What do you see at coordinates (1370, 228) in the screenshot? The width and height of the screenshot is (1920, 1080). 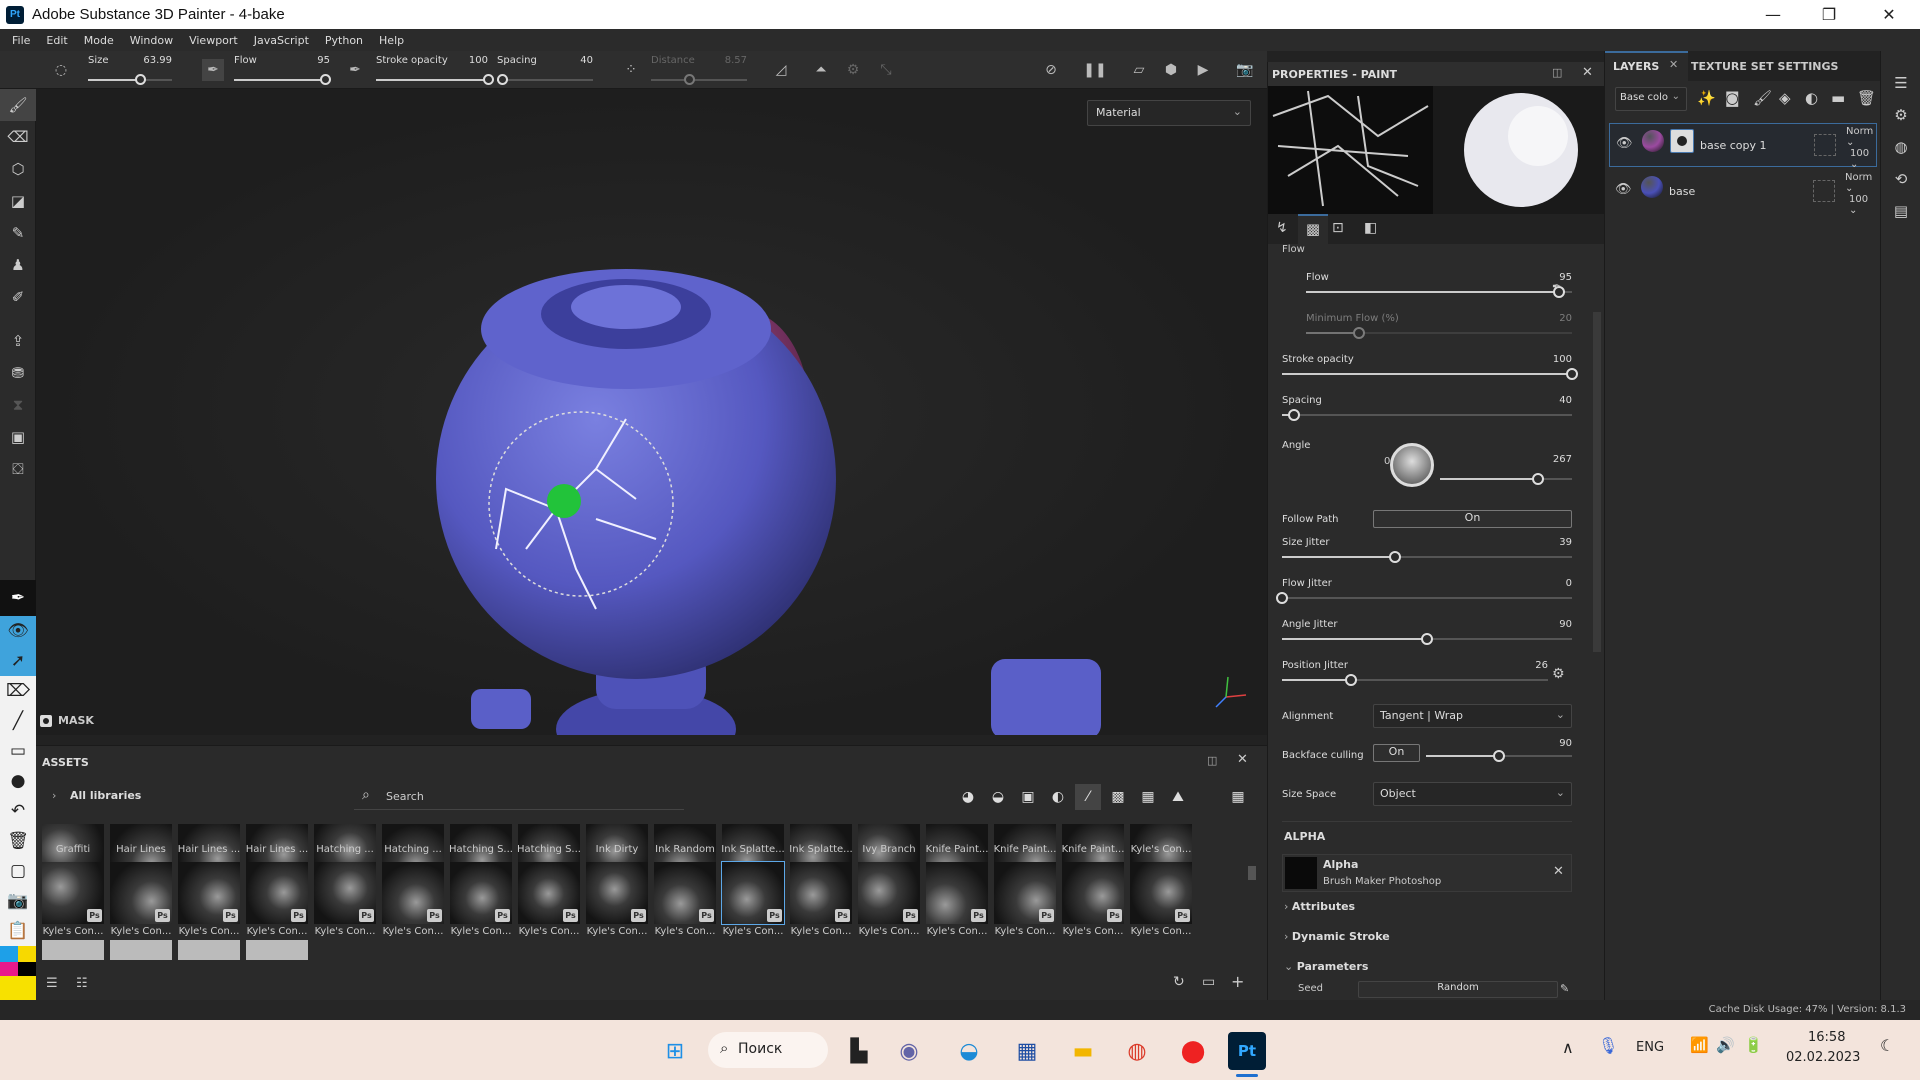 I see `tab-material-icon: ◧` at bounding box center [1370, 228].